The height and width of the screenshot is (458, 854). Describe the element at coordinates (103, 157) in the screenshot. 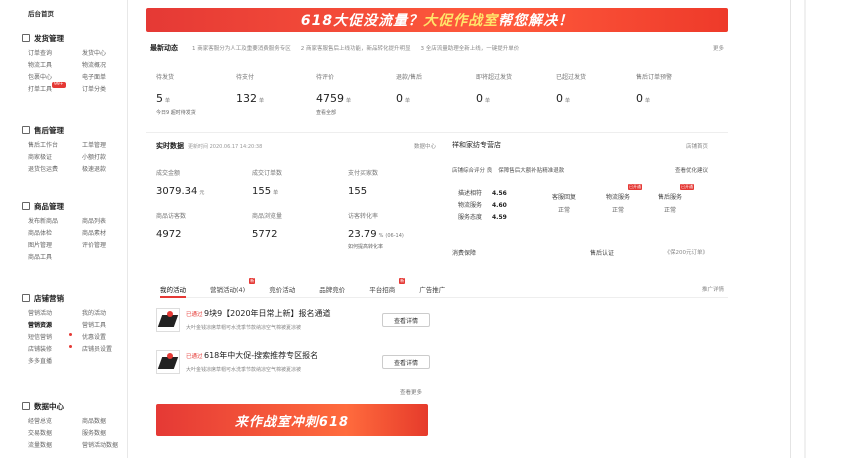

I see `sidebar-item: 小额打款` at that location.